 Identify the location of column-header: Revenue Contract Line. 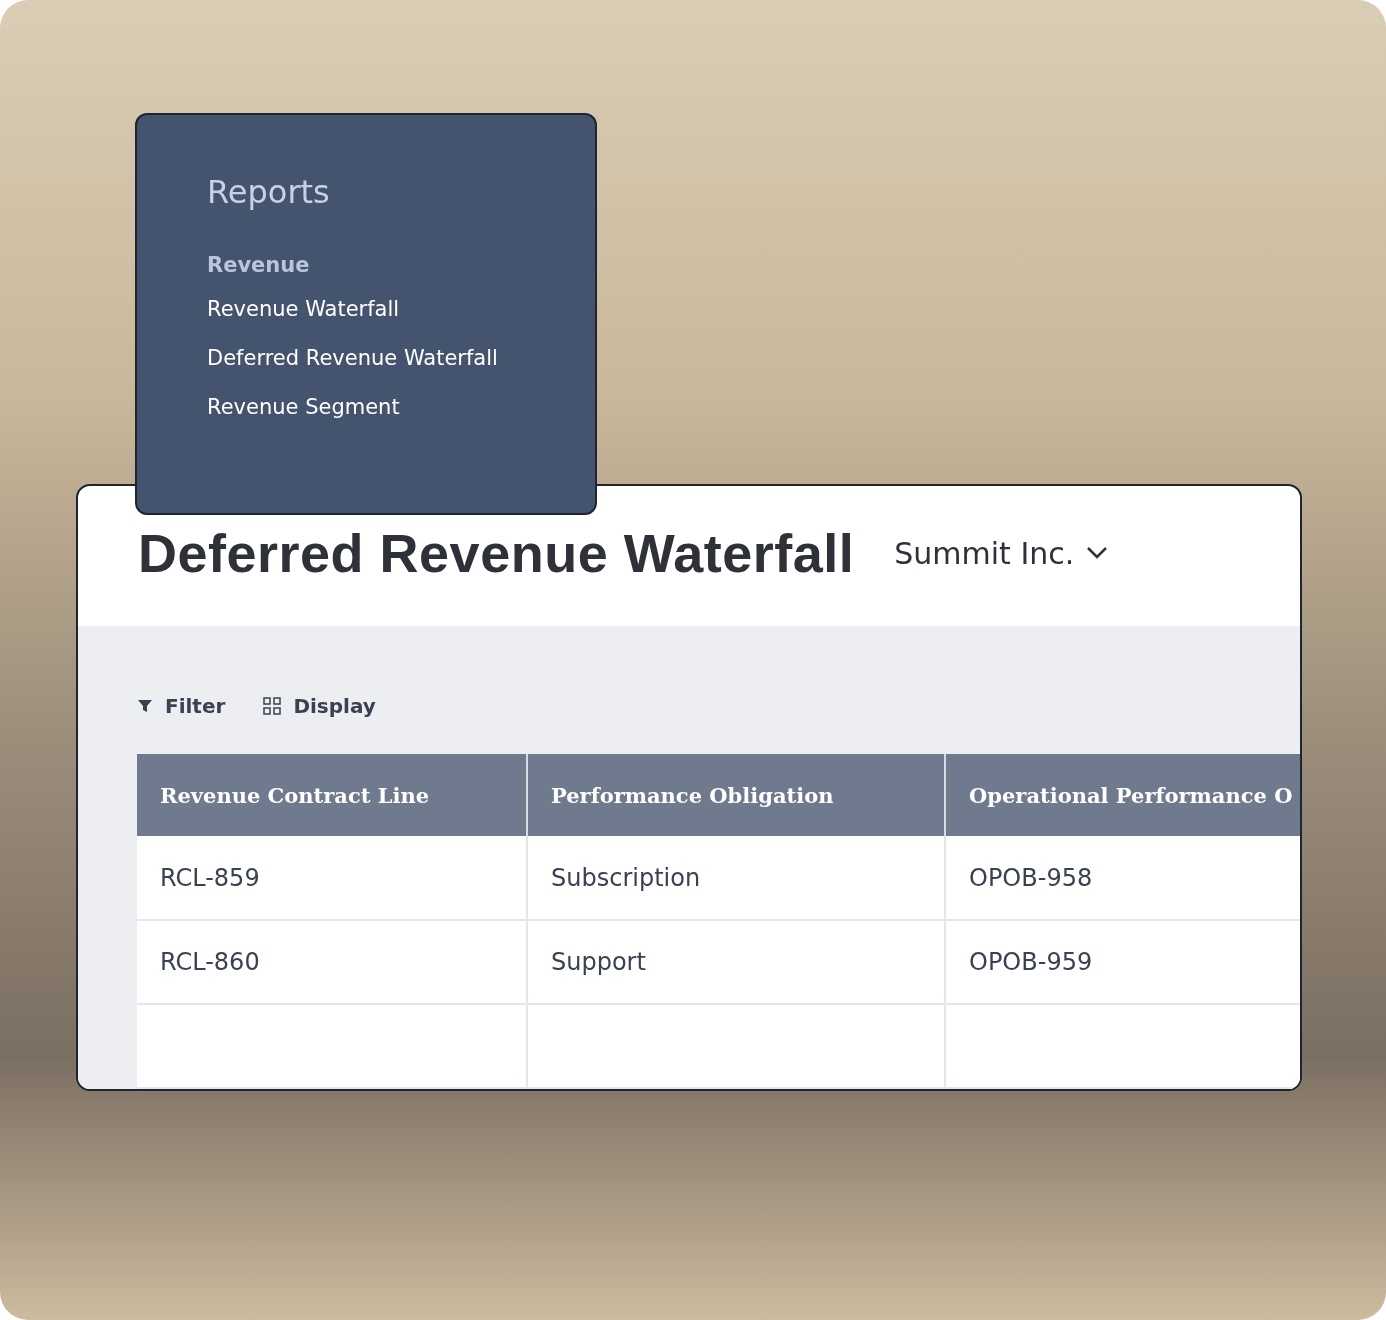
(332, 795).